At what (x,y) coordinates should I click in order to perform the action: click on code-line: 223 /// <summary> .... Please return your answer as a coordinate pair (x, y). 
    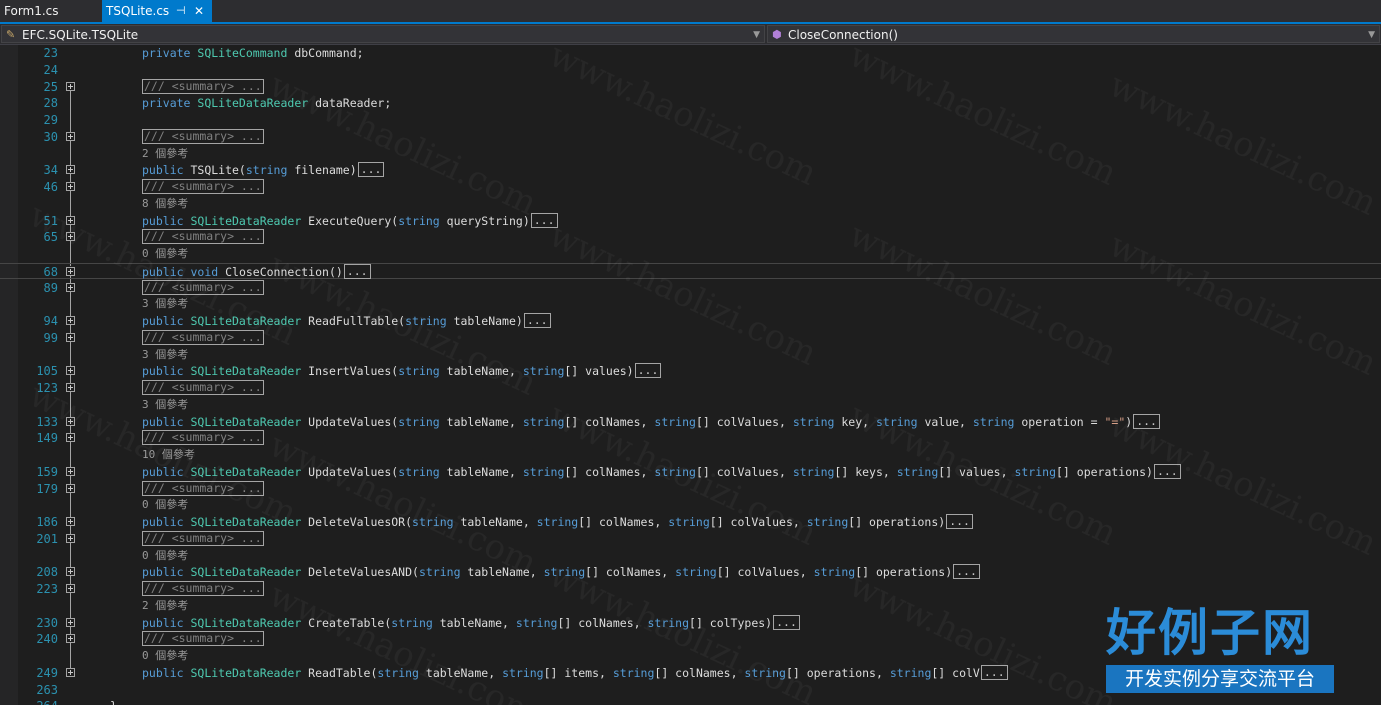
    Looking at the image, I should click on (690, 589).